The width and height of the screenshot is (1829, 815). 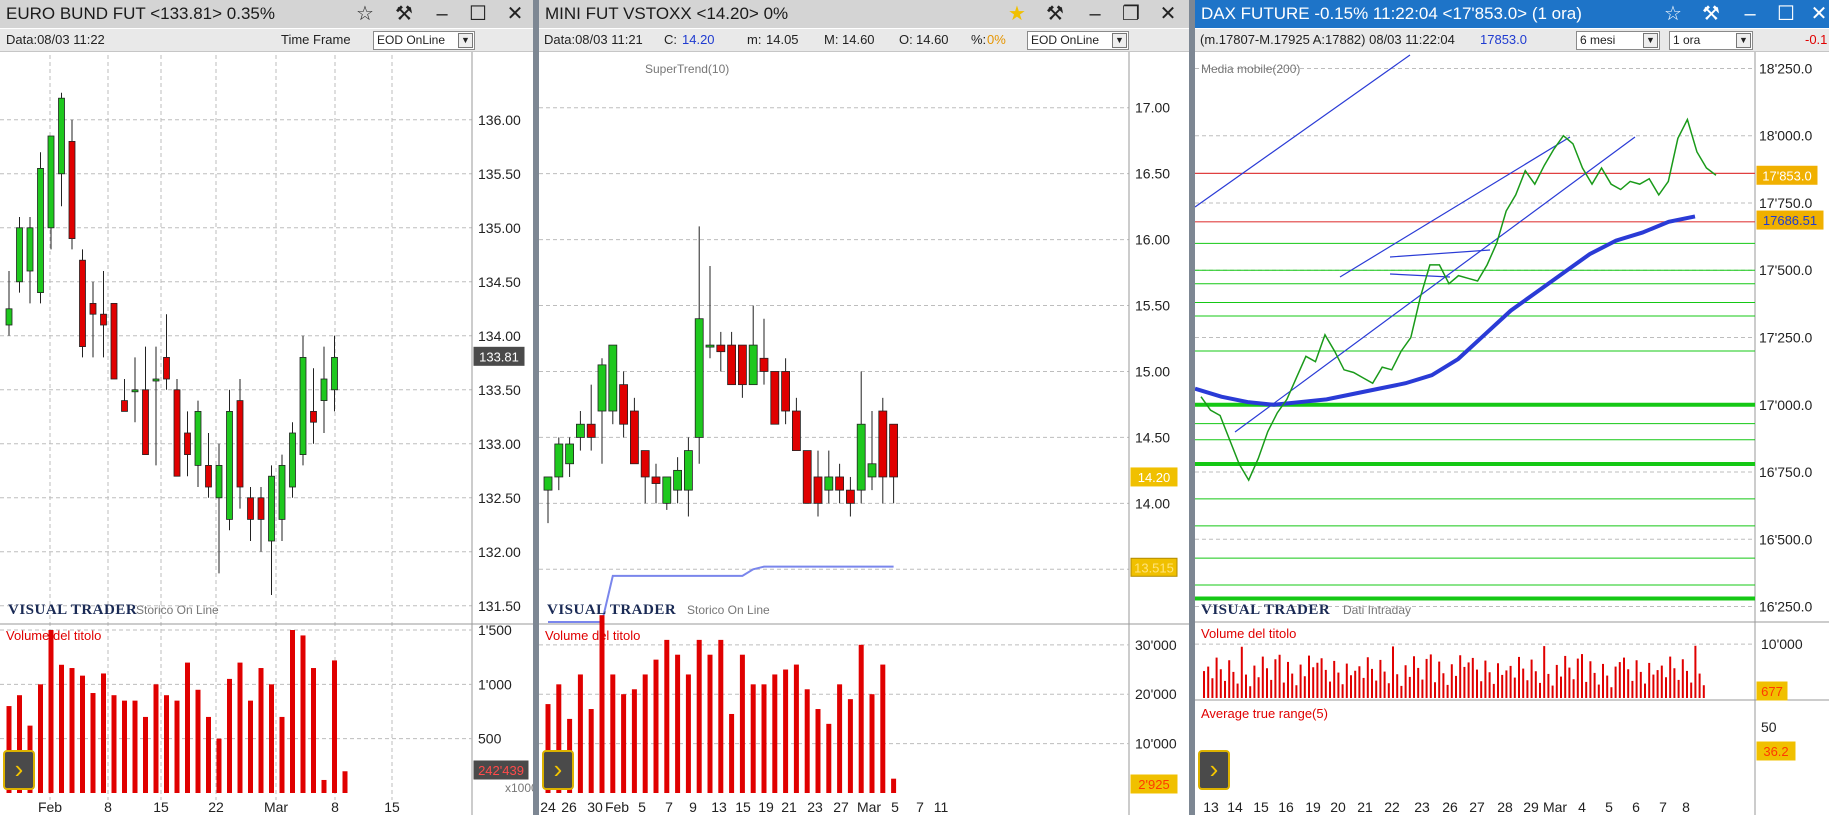 I want to click on x-tick-label: 22, so click(x=216, y=807).